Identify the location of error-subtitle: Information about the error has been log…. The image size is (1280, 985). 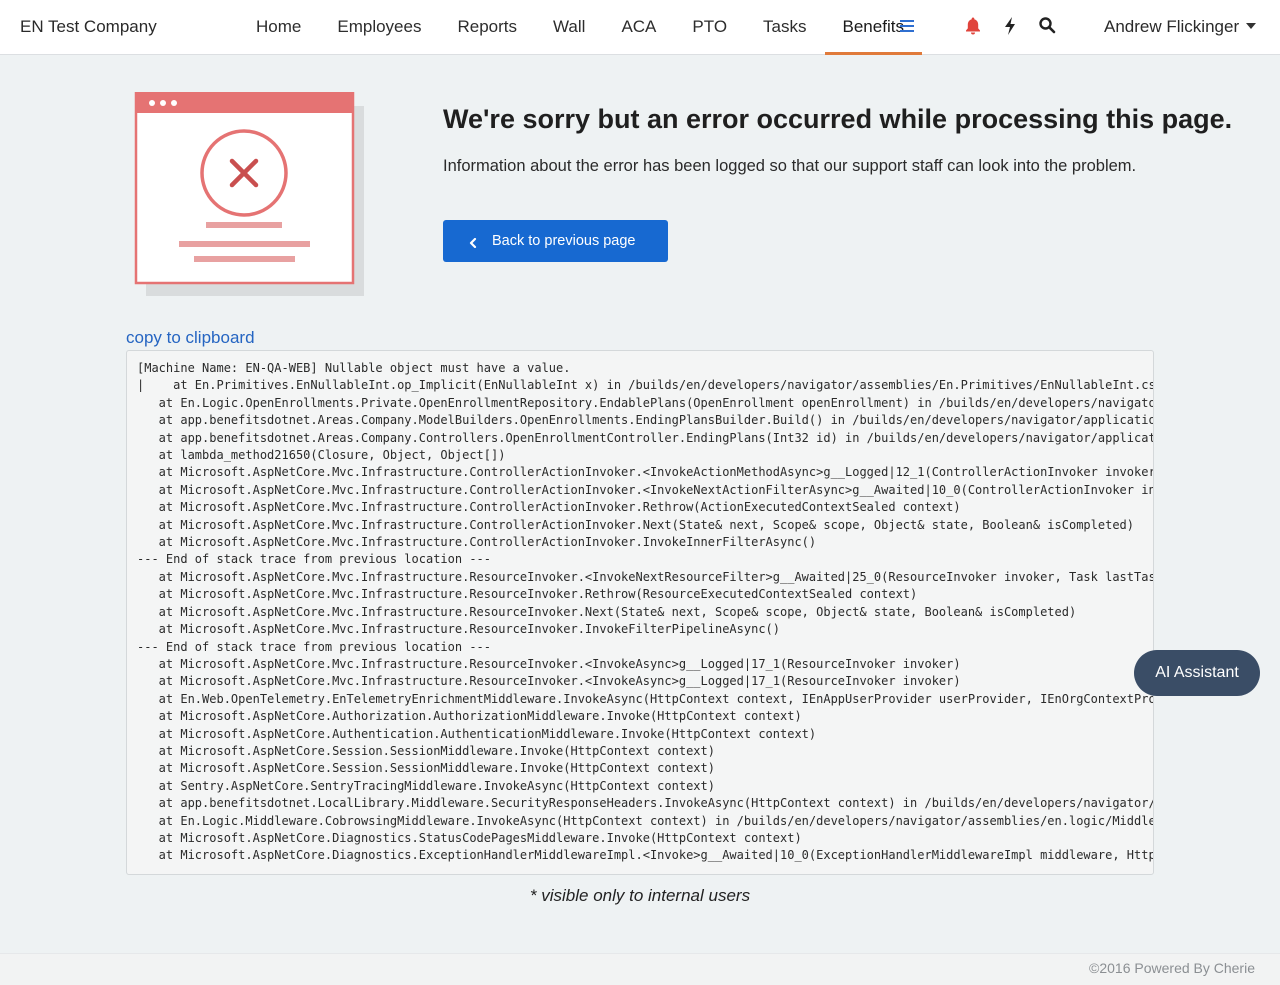
(790, 166).